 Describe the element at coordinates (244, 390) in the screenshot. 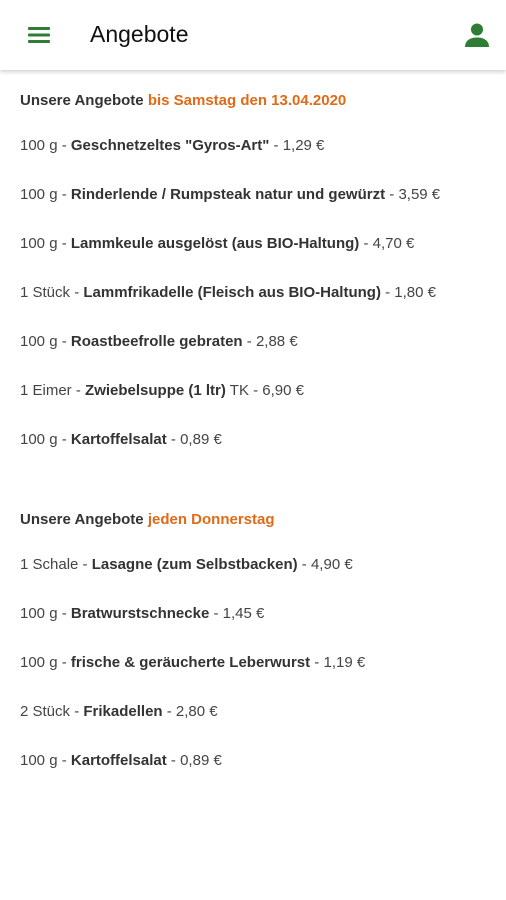

I see `offer-separator: TK -` at that location.